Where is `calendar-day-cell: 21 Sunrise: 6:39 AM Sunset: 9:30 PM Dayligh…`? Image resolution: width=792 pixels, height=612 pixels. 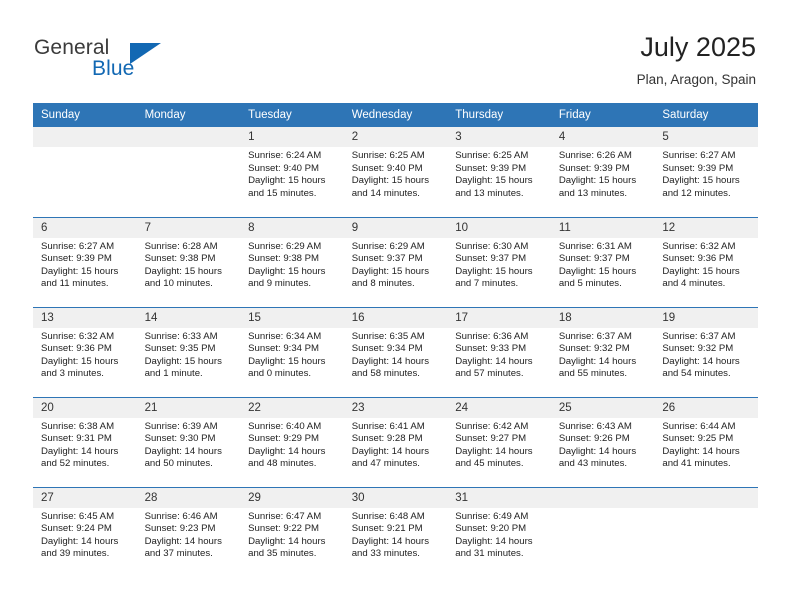
calendar-day-cell: 21 Sunrise: 6:39 AM Sunset: 9:30 PM Dayligh… is located at coordinates (188, 441).